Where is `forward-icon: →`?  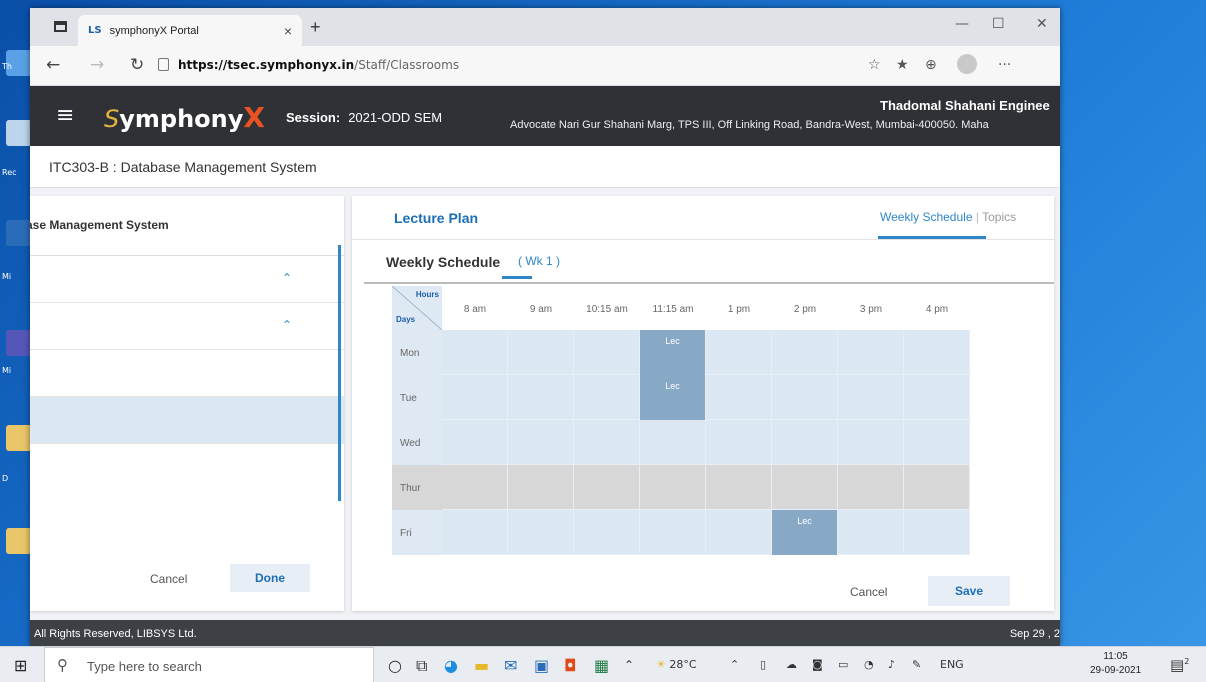 forward-icon: → is located at coordinates (97, 65).